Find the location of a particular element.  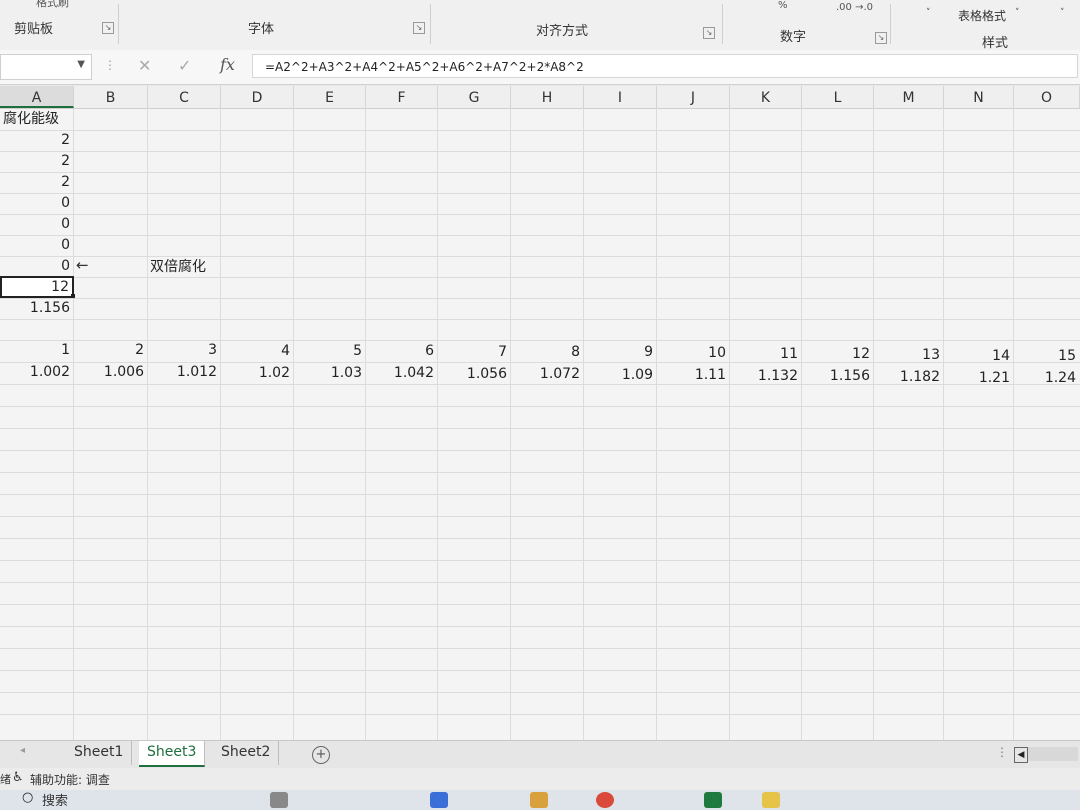

font-launcher-icon: ↘ is located at coordinates (419, 28).